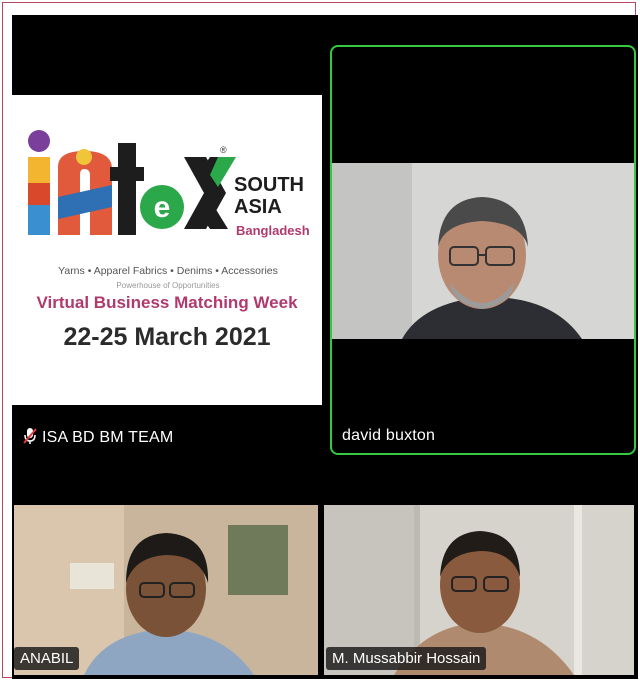 This screenshot has height=682, width=640. I want to click on poster-subtagline: Powerhouse of Opportunities, so click(168, 285).